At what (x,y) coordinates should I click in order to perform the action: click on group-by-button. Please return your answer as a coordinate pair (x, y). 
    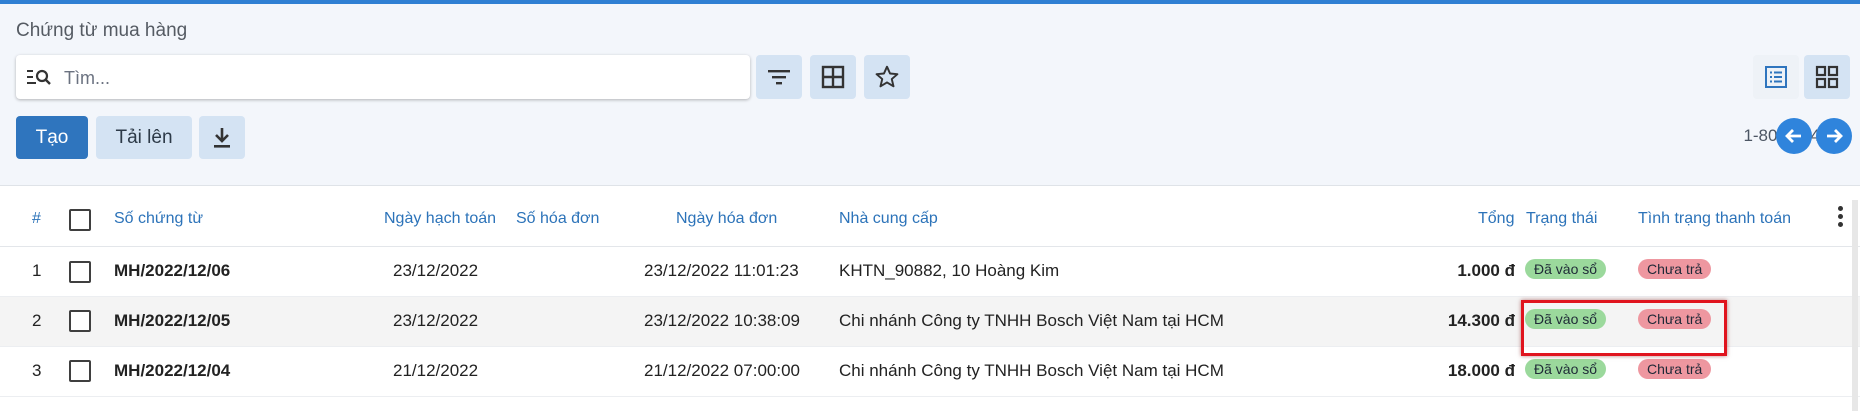
    Looking at the image, I should click on (833, 77).